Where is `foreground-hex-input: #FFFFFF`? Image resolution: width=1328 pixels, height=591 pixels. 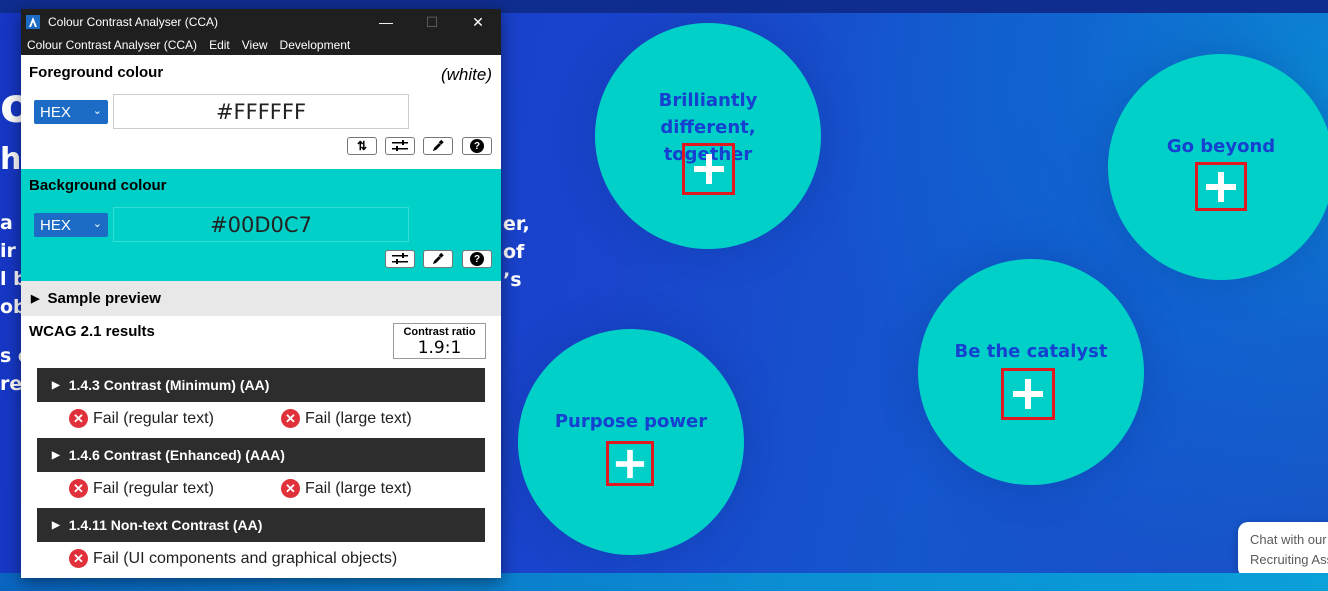
foreground-hex-input: #FFFFFF is located at coordinates (261, 111).